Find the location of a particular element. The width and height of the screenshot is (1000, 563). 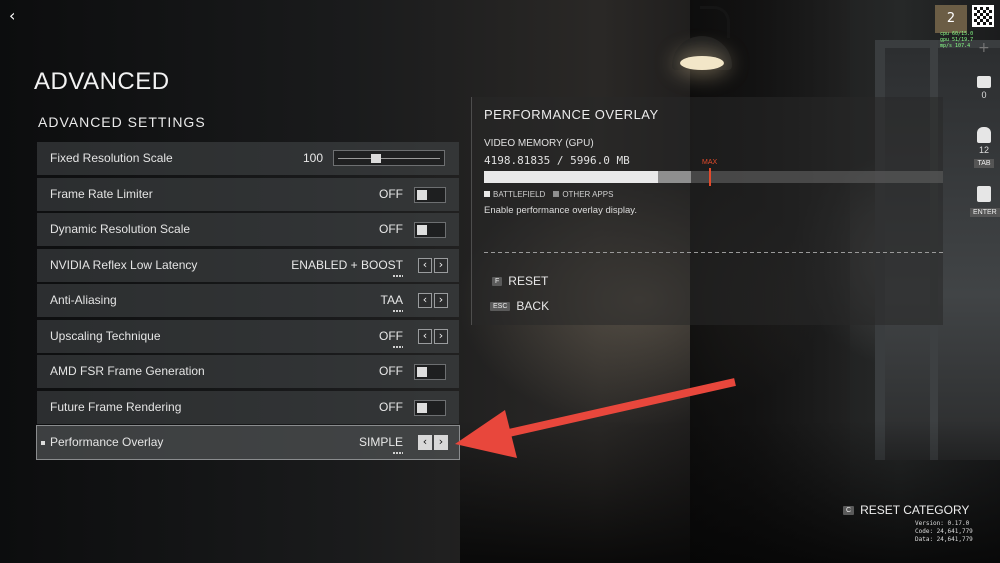

legend-other-apps-label: OTHER APPS is located at coordinates (588, 194).